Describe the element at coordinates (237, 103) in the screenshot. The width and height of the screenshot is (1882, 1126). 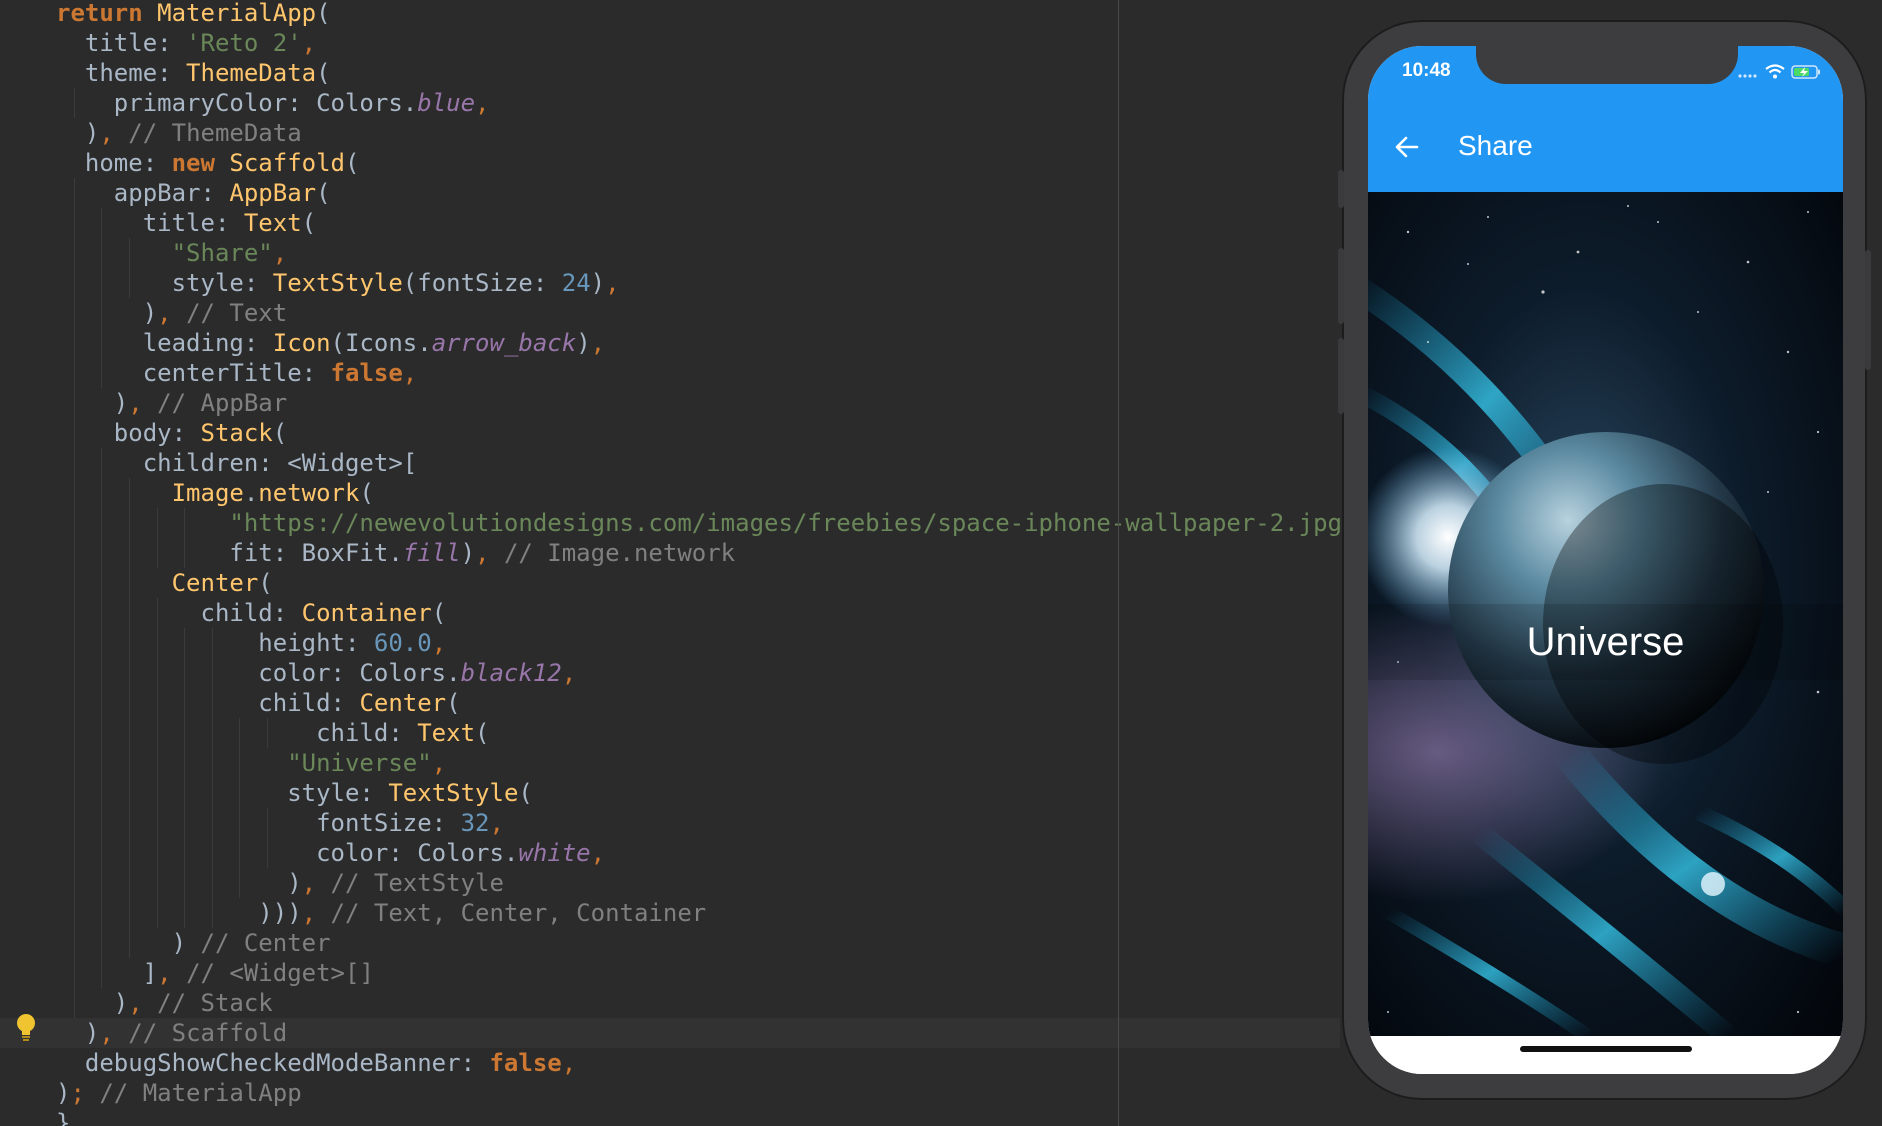
I see `code-token: primaryColor: Colors.` at that location.